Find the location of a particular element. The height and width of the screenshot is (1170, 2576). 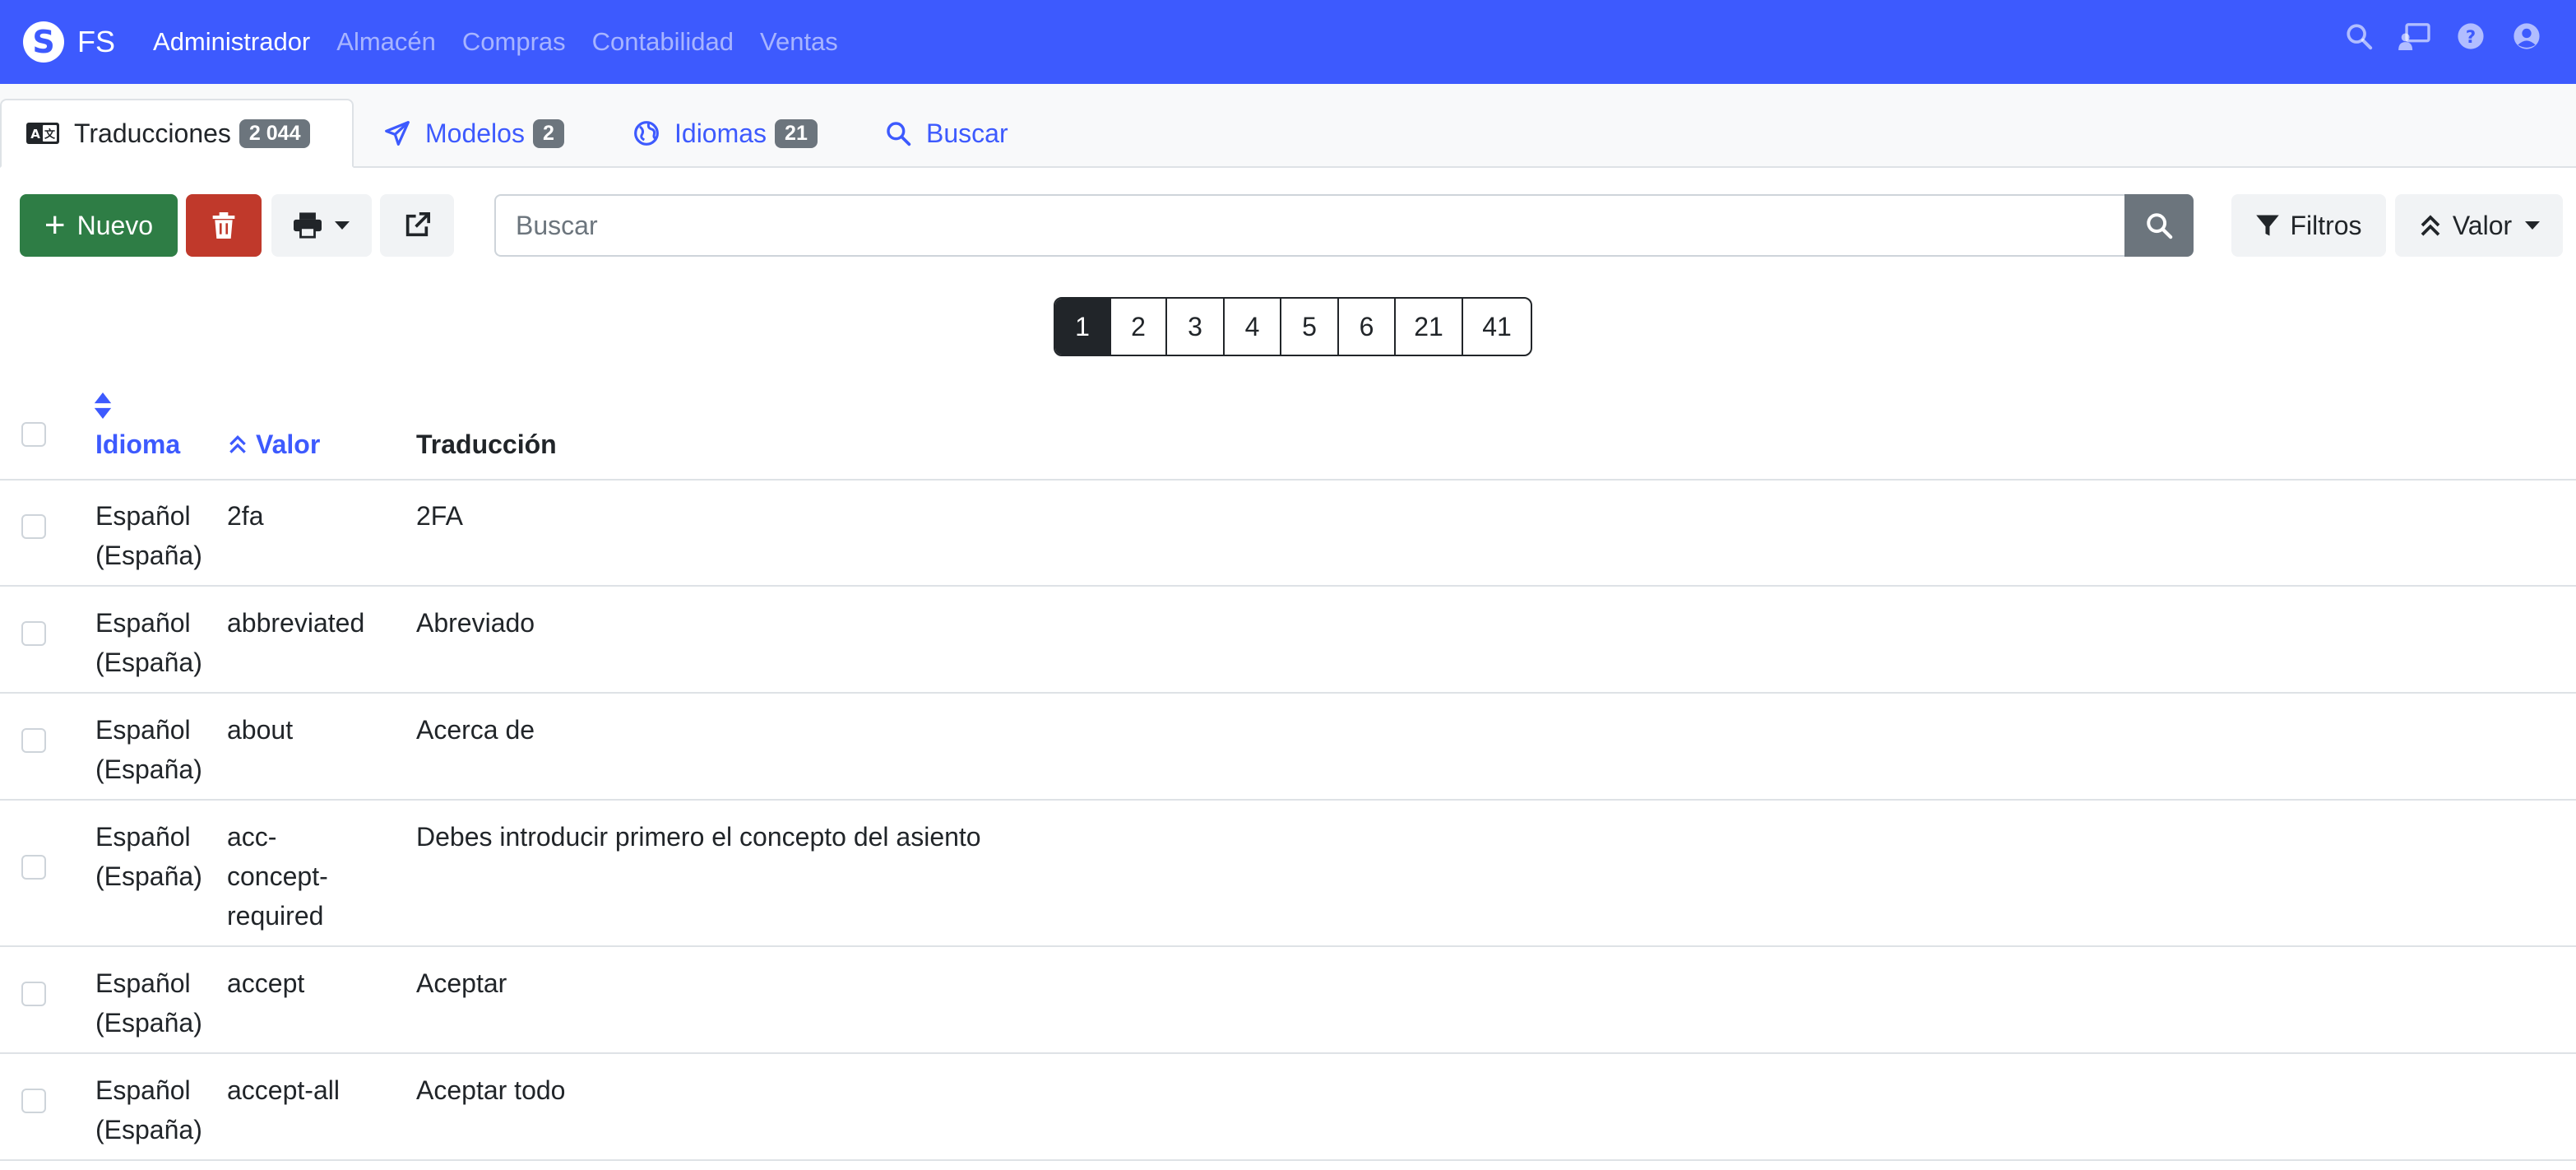

page-link: 4 is located at coordinates (1252, 327).